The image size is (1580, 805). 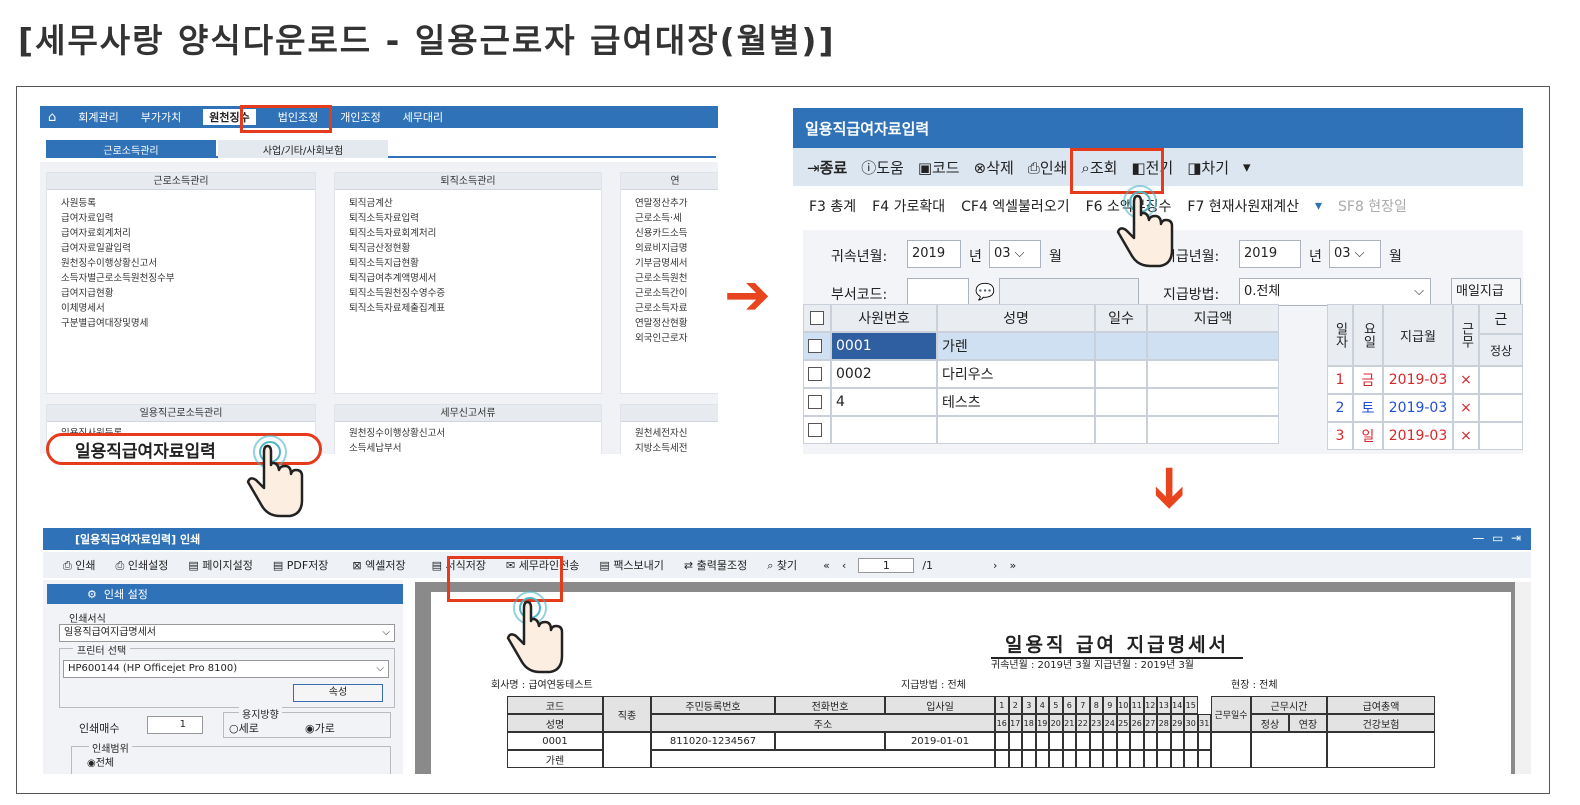 I want to click on code-button: ▣코드, so click(x=939, y=167).